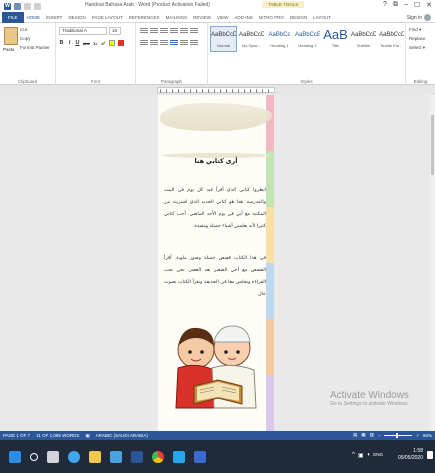 The height and width of the screenshot is (473, 435). Describe the element at coordinates (361, 455) in the screenshot. I see `network-icon: ▣` at that location.